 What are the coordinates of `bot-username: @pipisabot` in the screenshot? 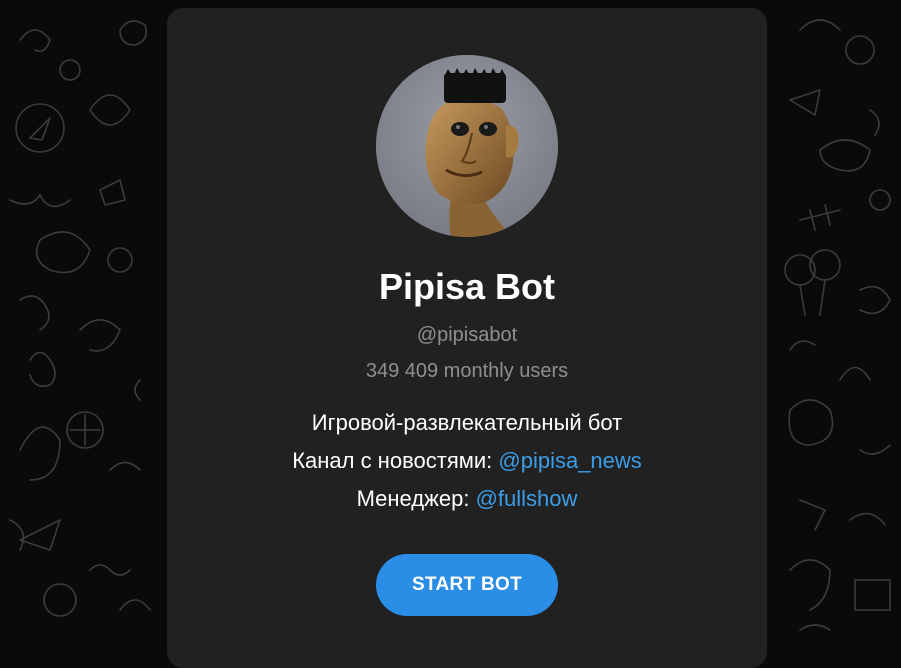 It's located at (467, 335).